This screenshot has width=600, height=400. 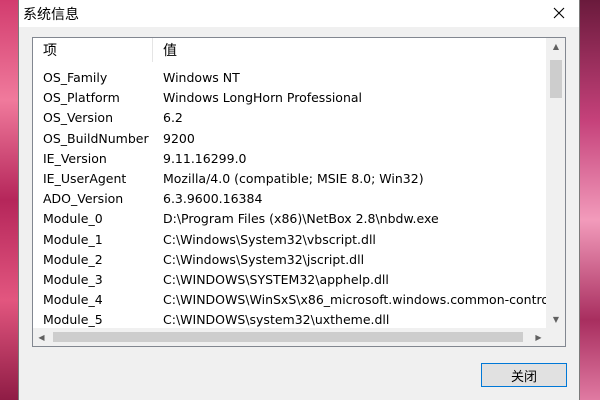 I want to click on cell-value: 6.3.9600.16384, so click(x=213, y=199).